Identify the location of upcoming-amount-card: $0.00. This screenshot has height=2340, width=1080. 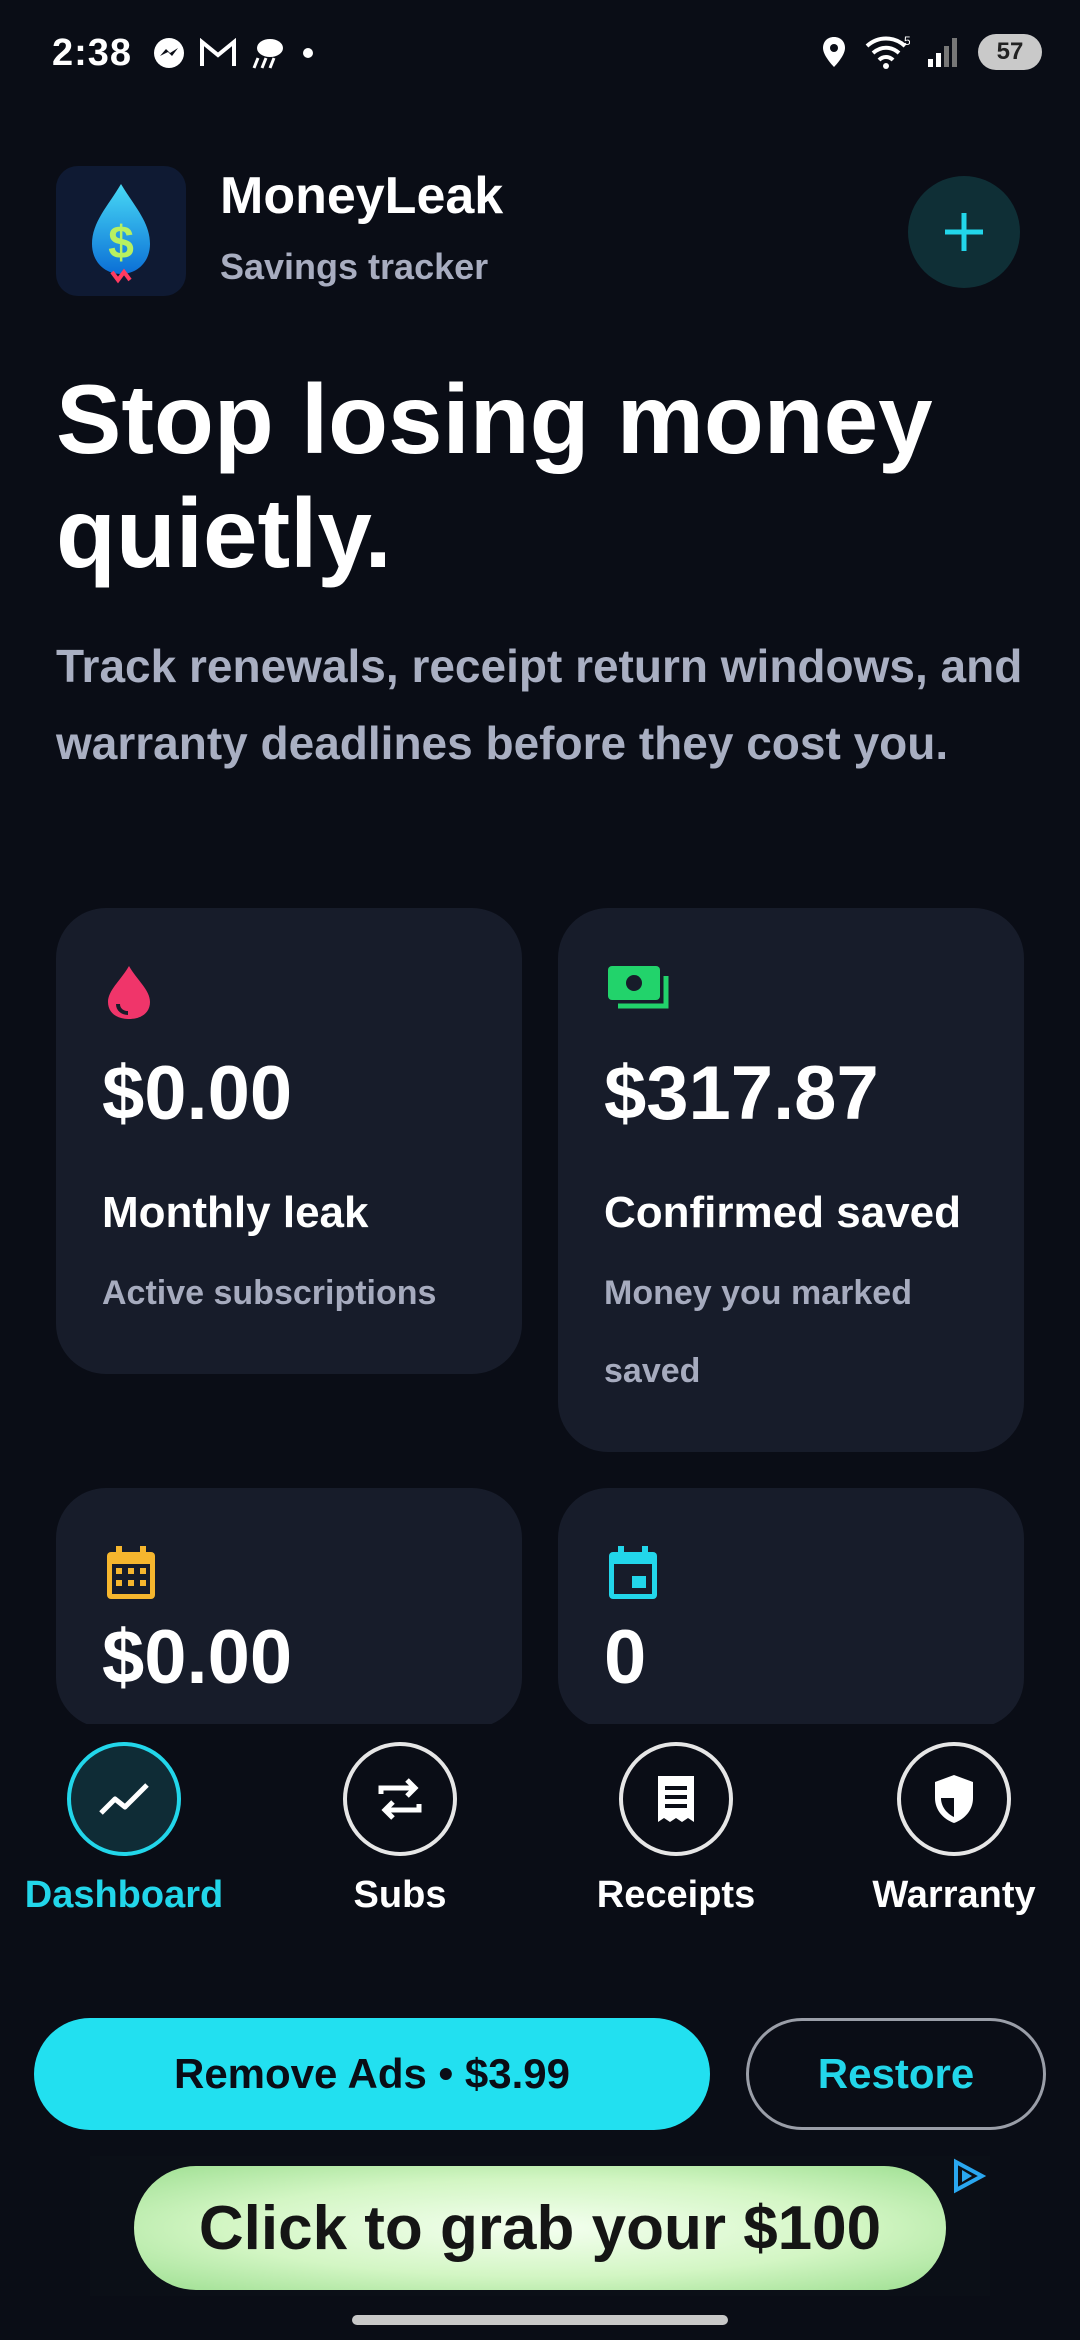
(289, 1608).